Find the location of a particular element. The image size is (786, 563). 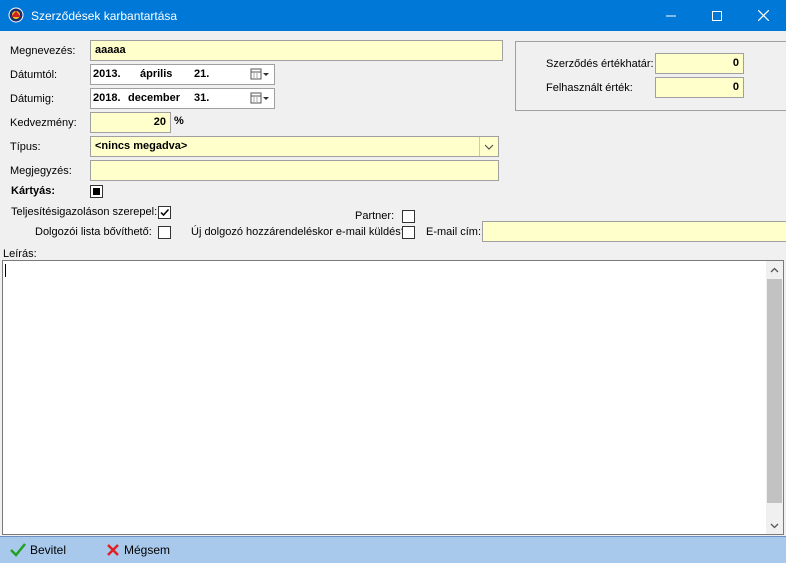

scroll-up-button is located at coordinates (774, 269).